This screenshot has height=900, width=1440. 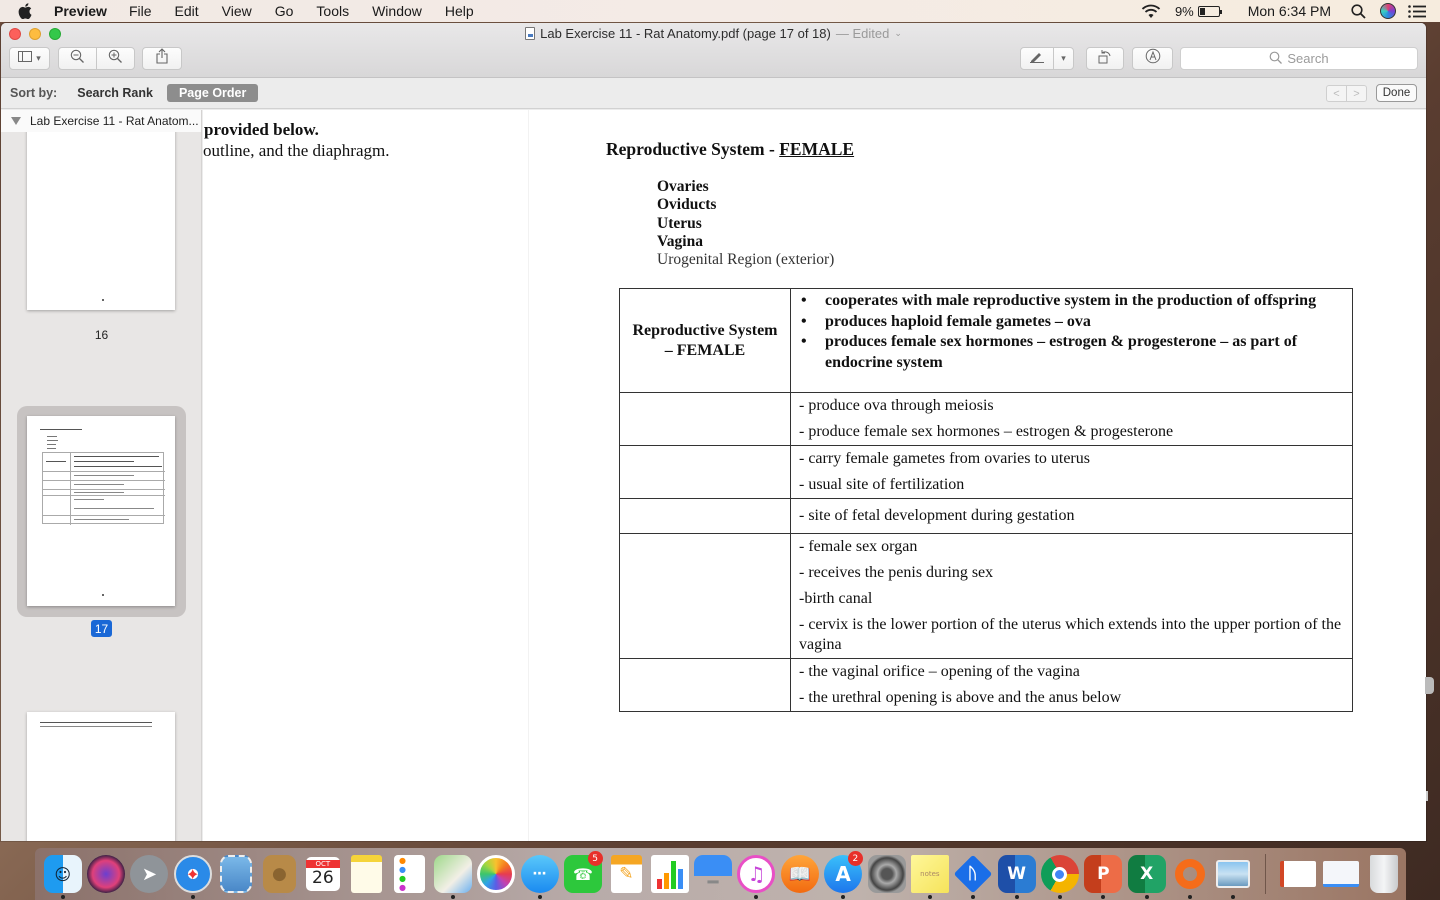 I want to click on search-icon, so click(x=1276, y=59).